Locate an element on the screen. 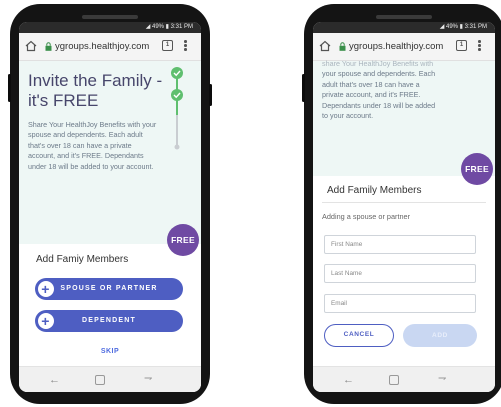 The image size is (501, 407). page-title: Invite the Family - it's FREE is located at coordinates (95, 90).